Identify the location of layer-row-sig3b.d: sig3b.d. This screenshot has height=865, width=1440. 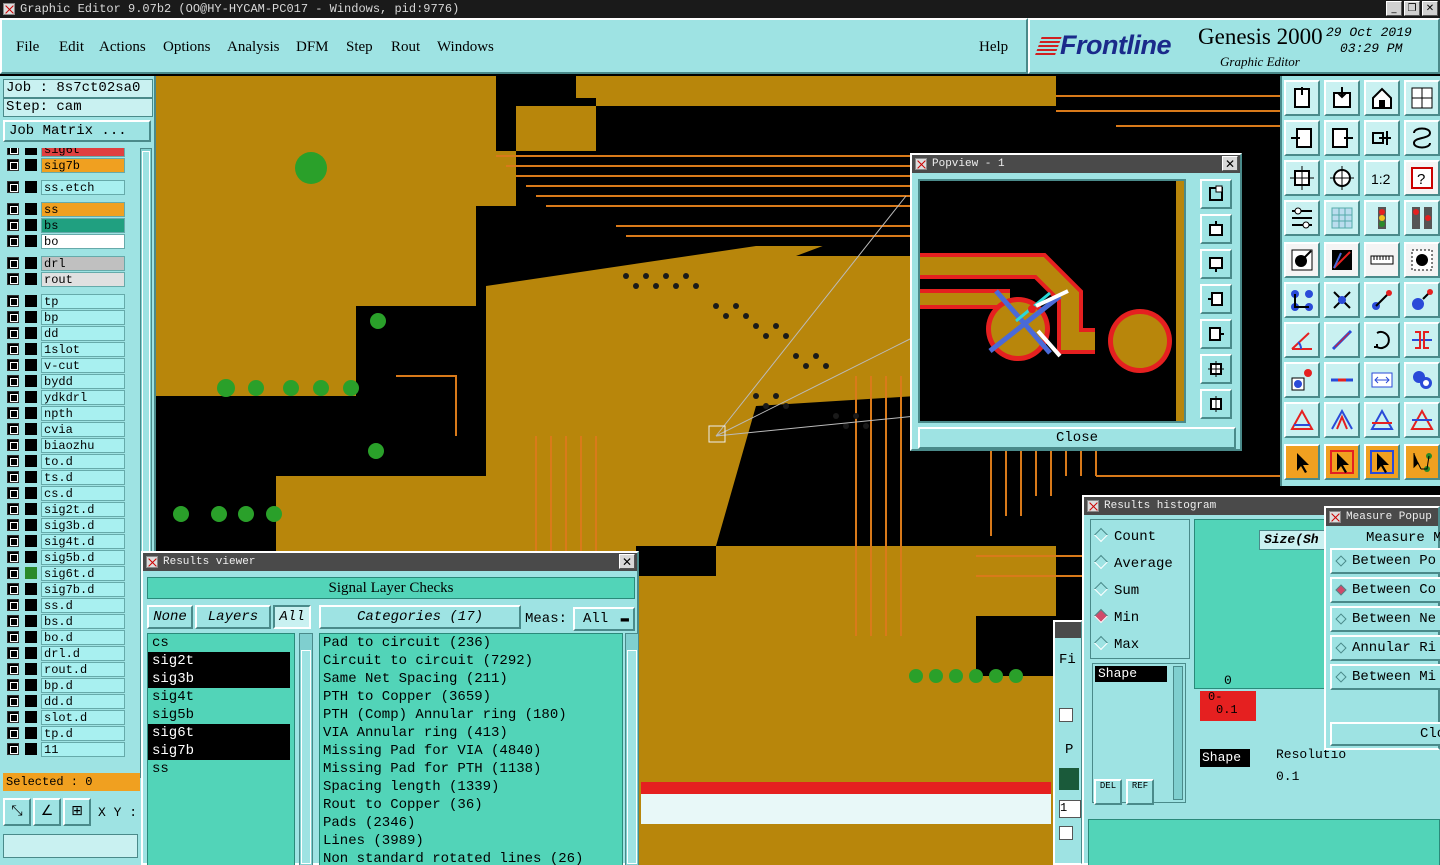
(66, 525).